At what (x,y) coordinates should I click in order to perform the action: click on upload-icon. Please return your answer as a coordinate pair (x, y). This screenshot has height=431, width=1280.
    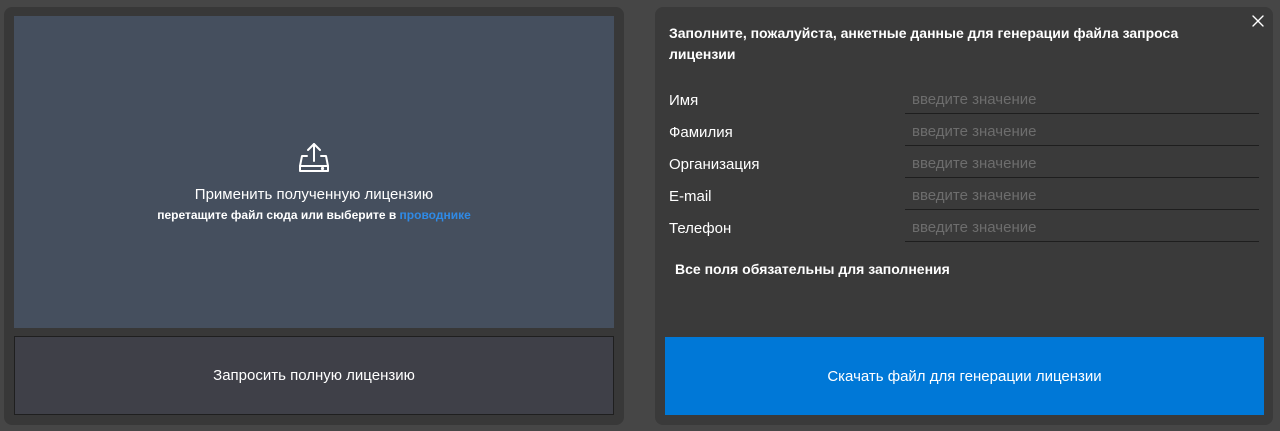
    Looking at the image, I should click on (314, 157).